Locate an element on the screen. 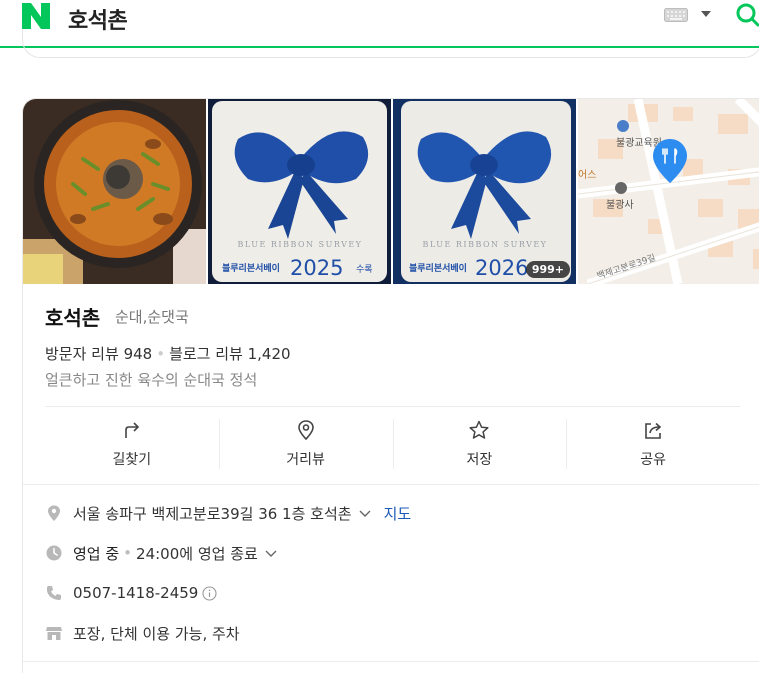  blog-reviews-link: 블로그 리뷰 1,420 is located at coordinates (230, 354).